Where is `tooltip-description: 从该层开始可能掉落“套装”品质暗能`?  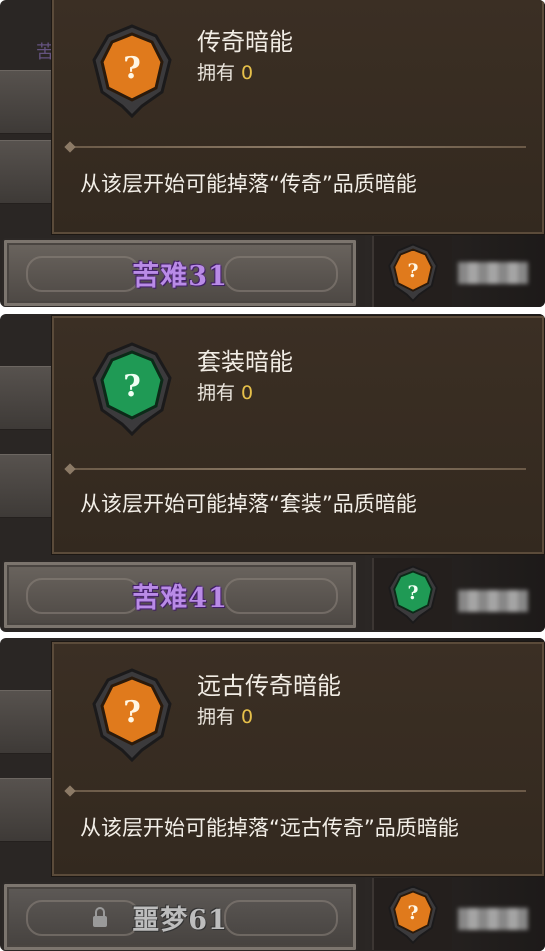 tooltip-description: 从该层开始可能掉落“套装”品质暗能 is located at coordinates (248, 504).